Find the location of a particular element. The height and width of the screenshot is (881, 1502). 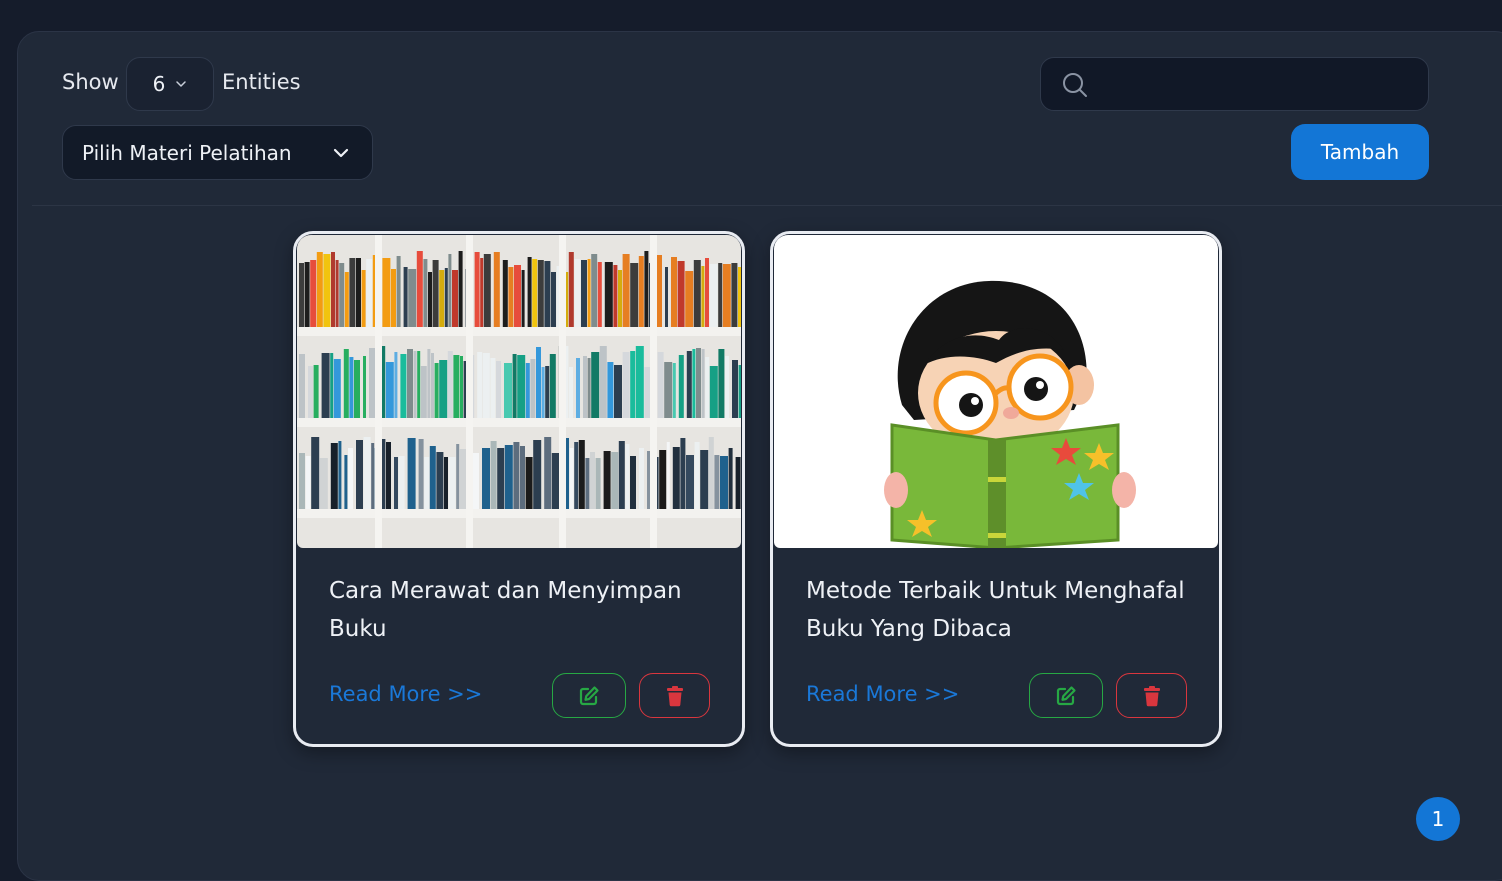

entries-per-page-value: 6 is located at coordinates (159, 84).